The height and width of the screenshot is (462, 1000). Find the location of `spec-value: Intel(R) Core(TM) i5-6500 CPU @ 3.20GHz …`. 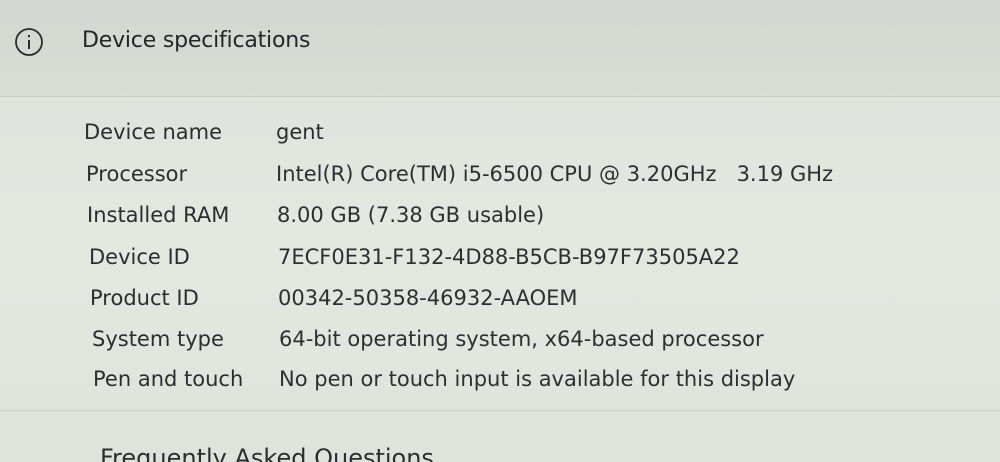

spec-value: Intel(R) Core(TM) i5-6500 CPU @ 3.20GHz … is located at coordinates (555, 174).